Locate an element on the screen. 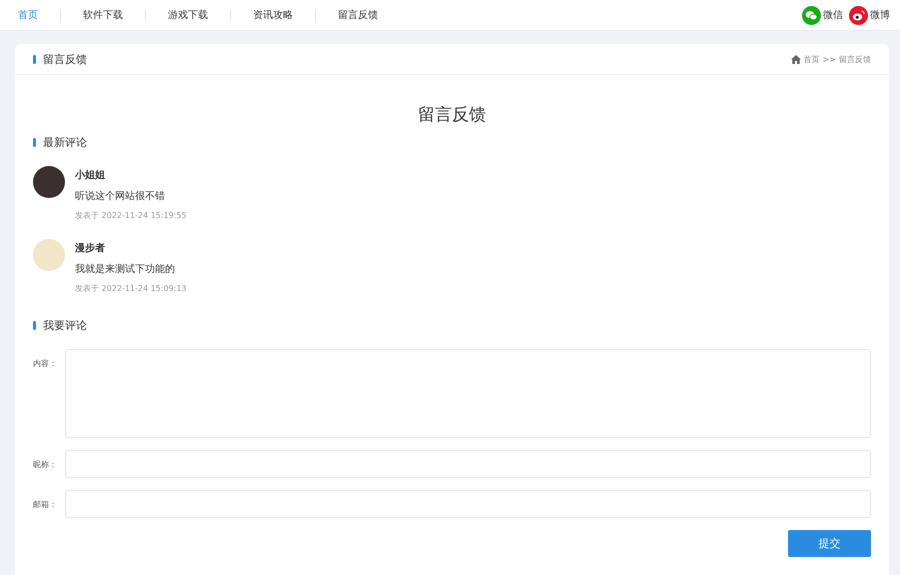 This screenshot has width=900, height=575. page-heading: 留言反馈 is located at coordinates (452, 115).